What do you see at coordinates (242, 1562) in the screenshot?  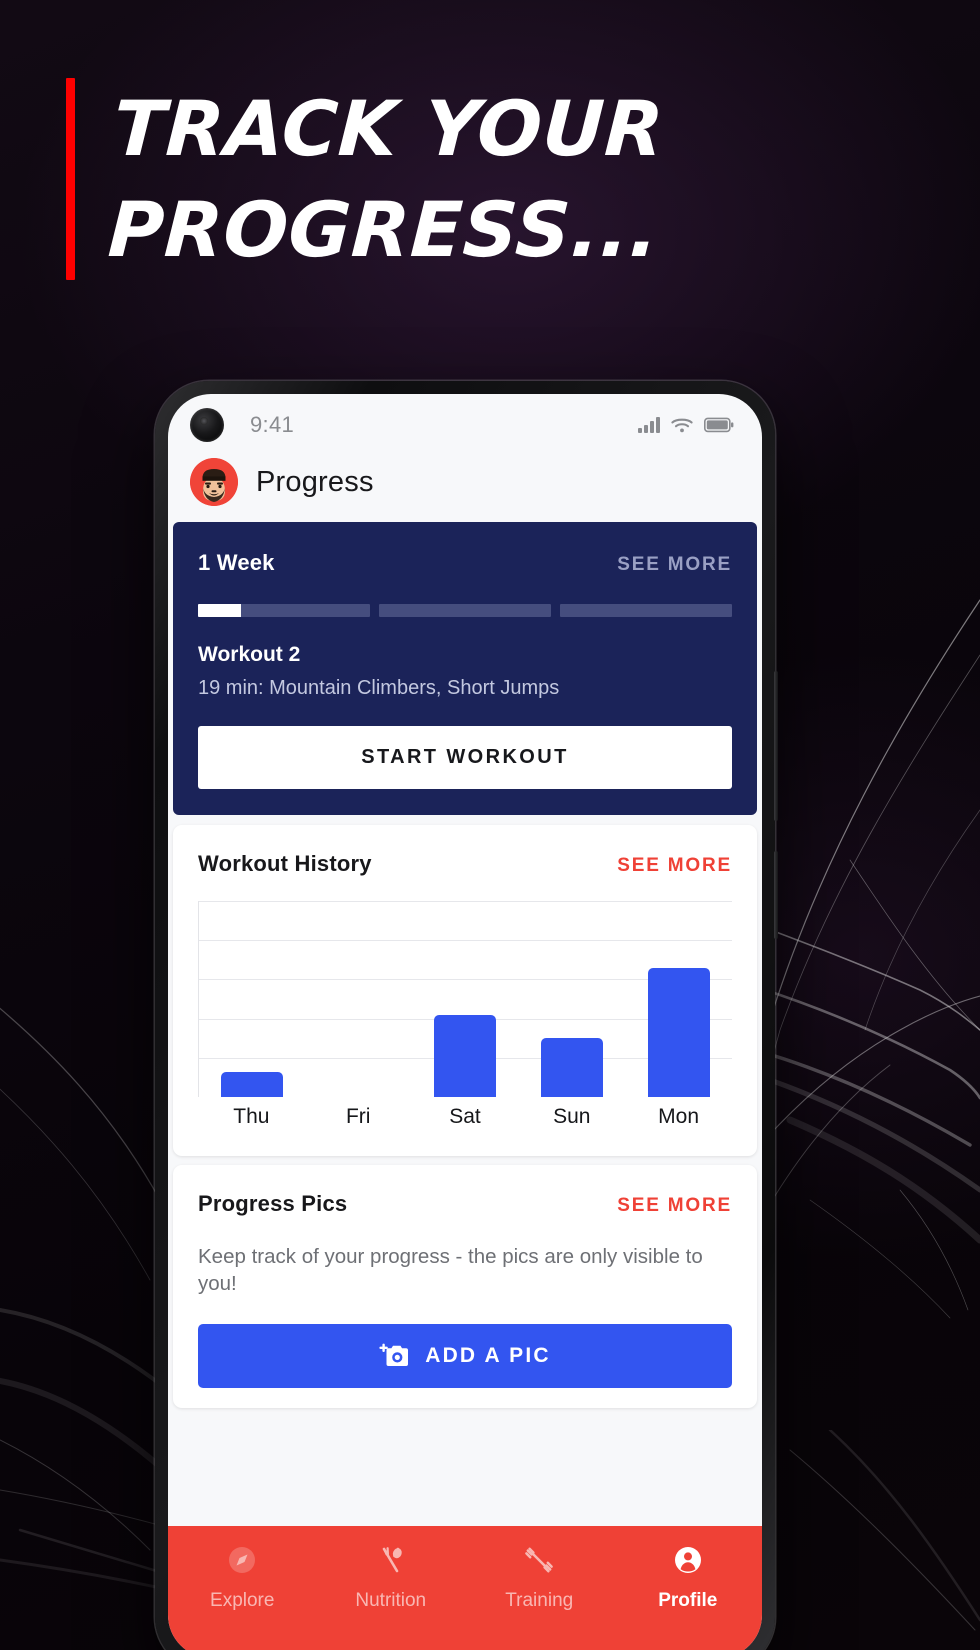 I see `compass-icon` at bounding box center [242, 1562].